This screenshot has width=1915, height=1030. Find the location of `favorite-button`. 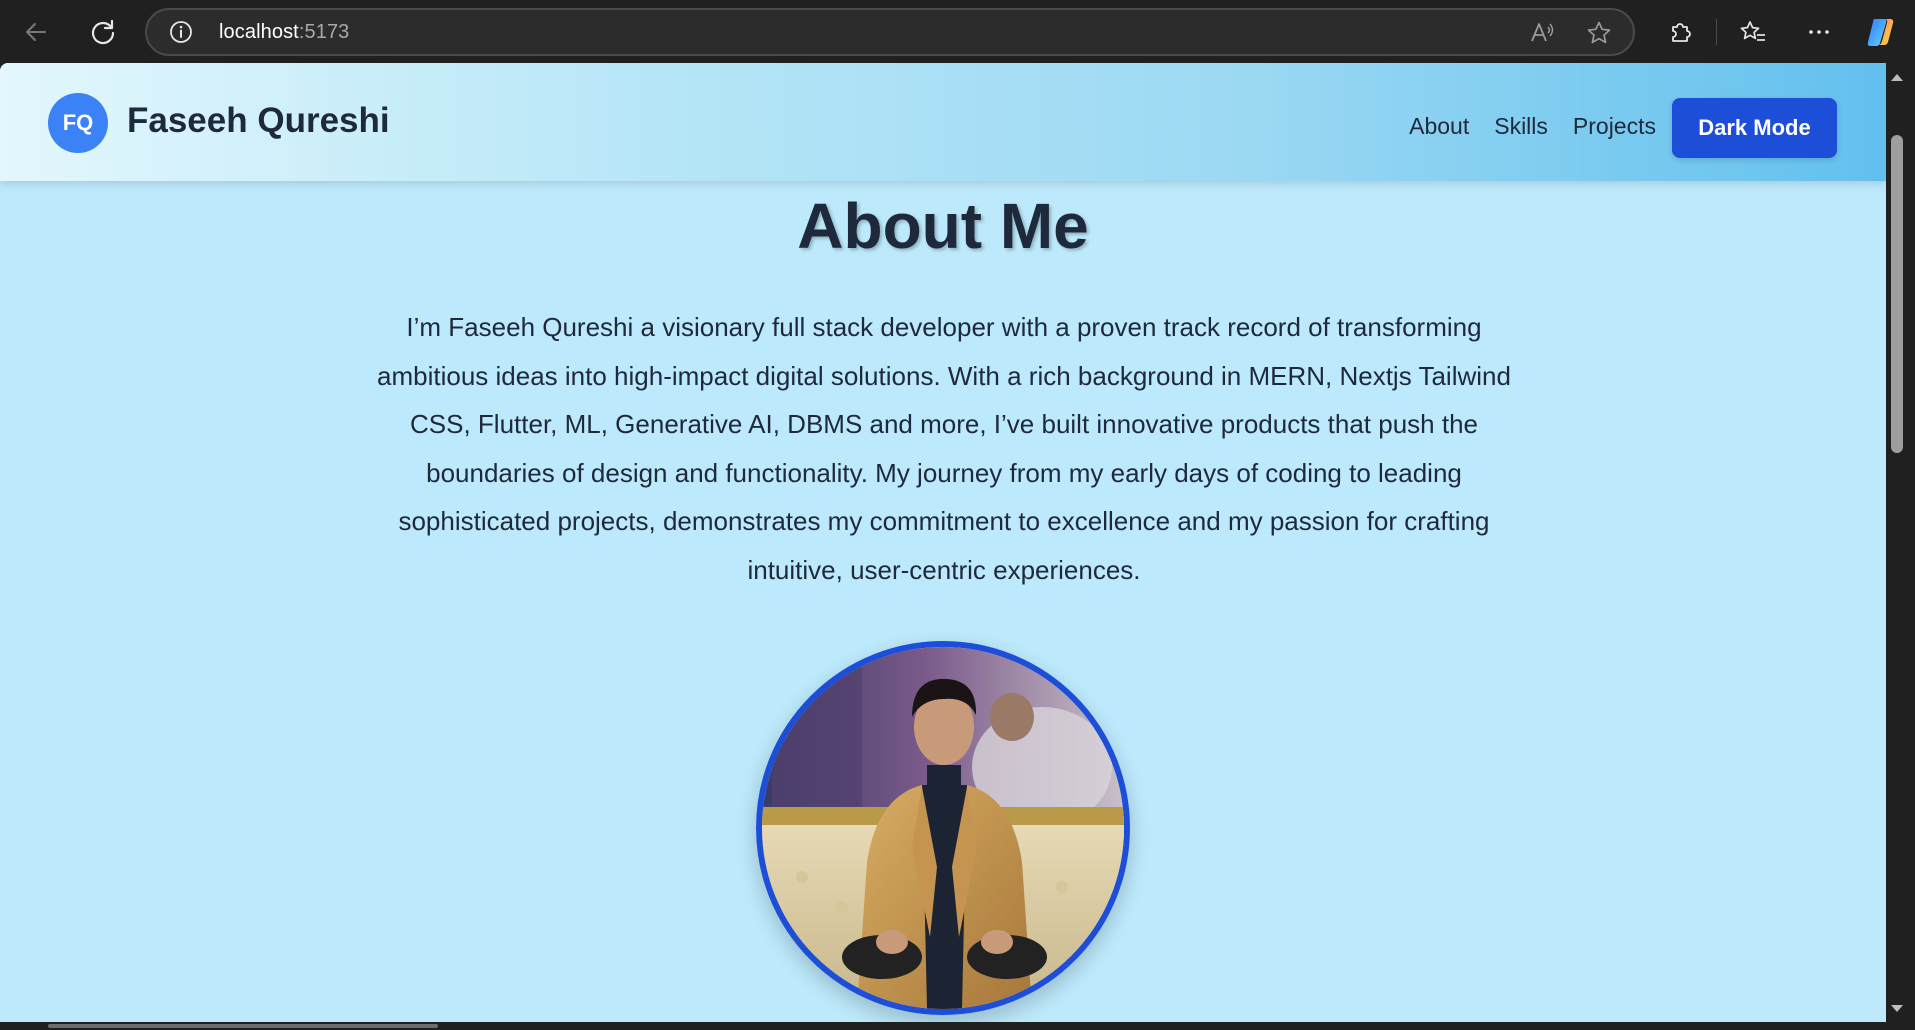

favorite-button is located at coordinates (1599, 33).